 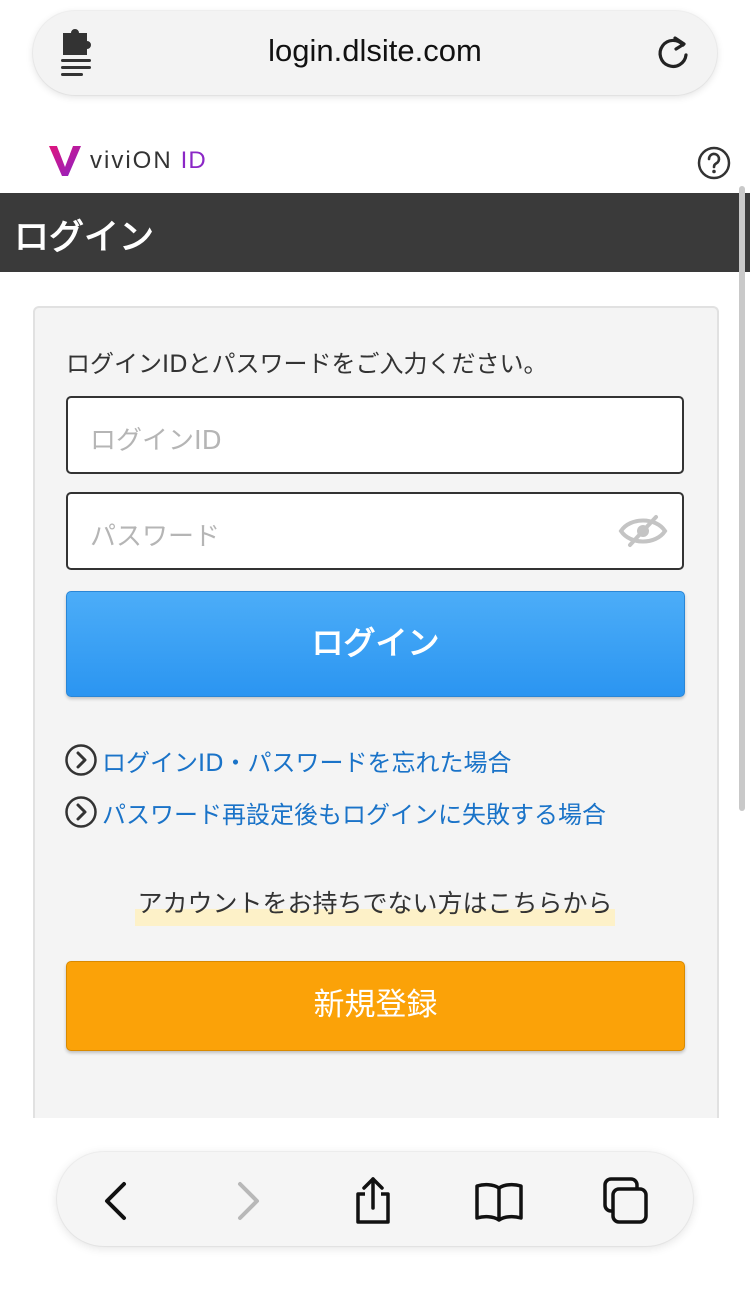 What do you see at coordinates (643, 531) in the screenshot?
I see `eye-slash-icon` at bounding box center [643, 531].